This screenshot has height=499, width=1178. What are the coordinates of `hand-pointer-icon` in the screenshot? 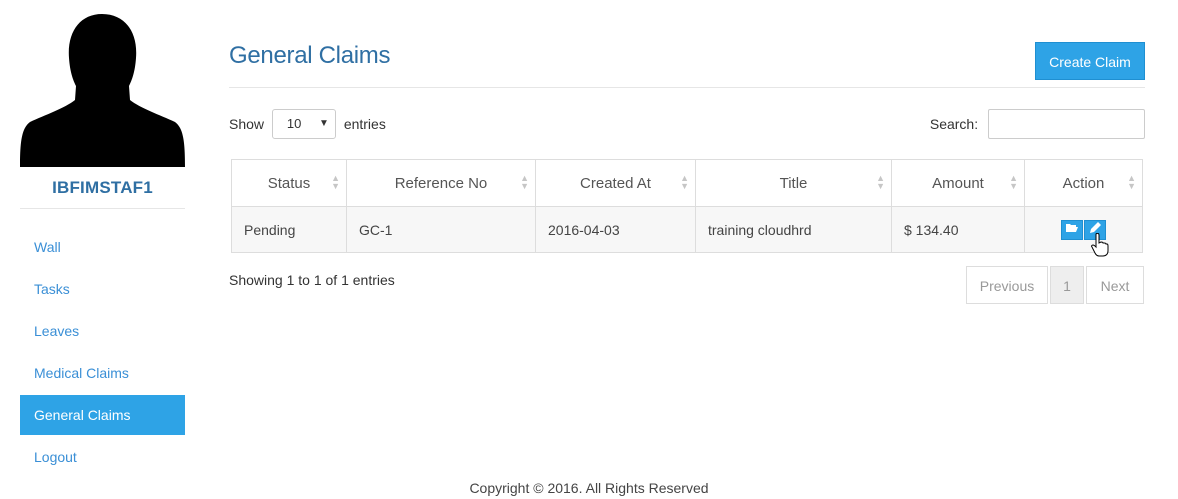 It's located at (1100, 245).